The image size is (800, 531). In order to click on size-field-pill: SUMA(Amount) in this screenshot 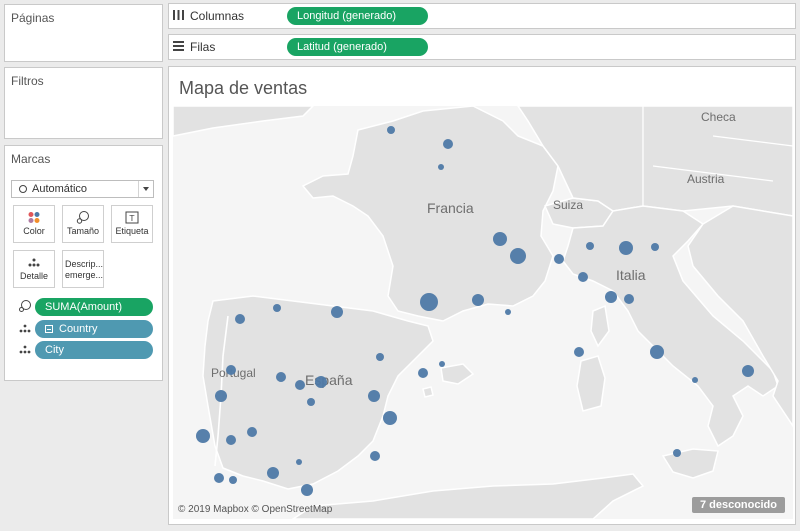, I will do `click(94, 307)`.